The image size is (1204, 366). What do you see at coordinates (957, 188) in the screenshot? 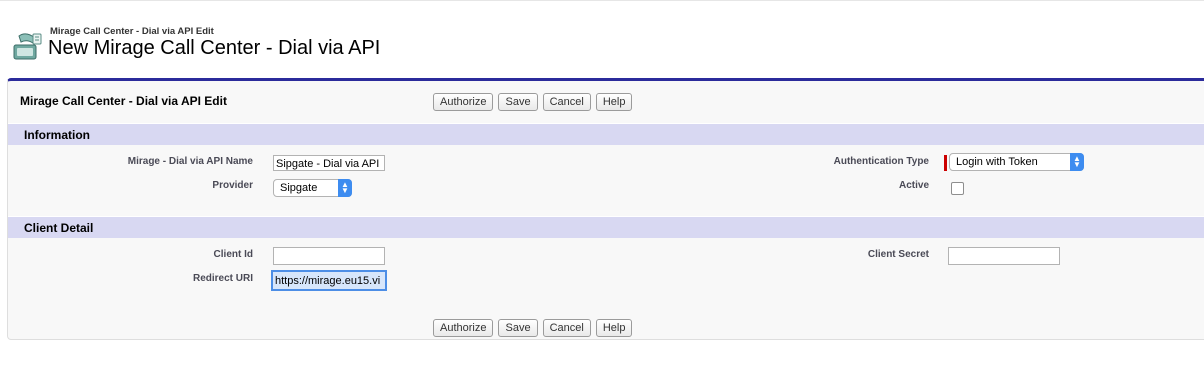
I see `active-checkbox` at bounding box center [957, 188].